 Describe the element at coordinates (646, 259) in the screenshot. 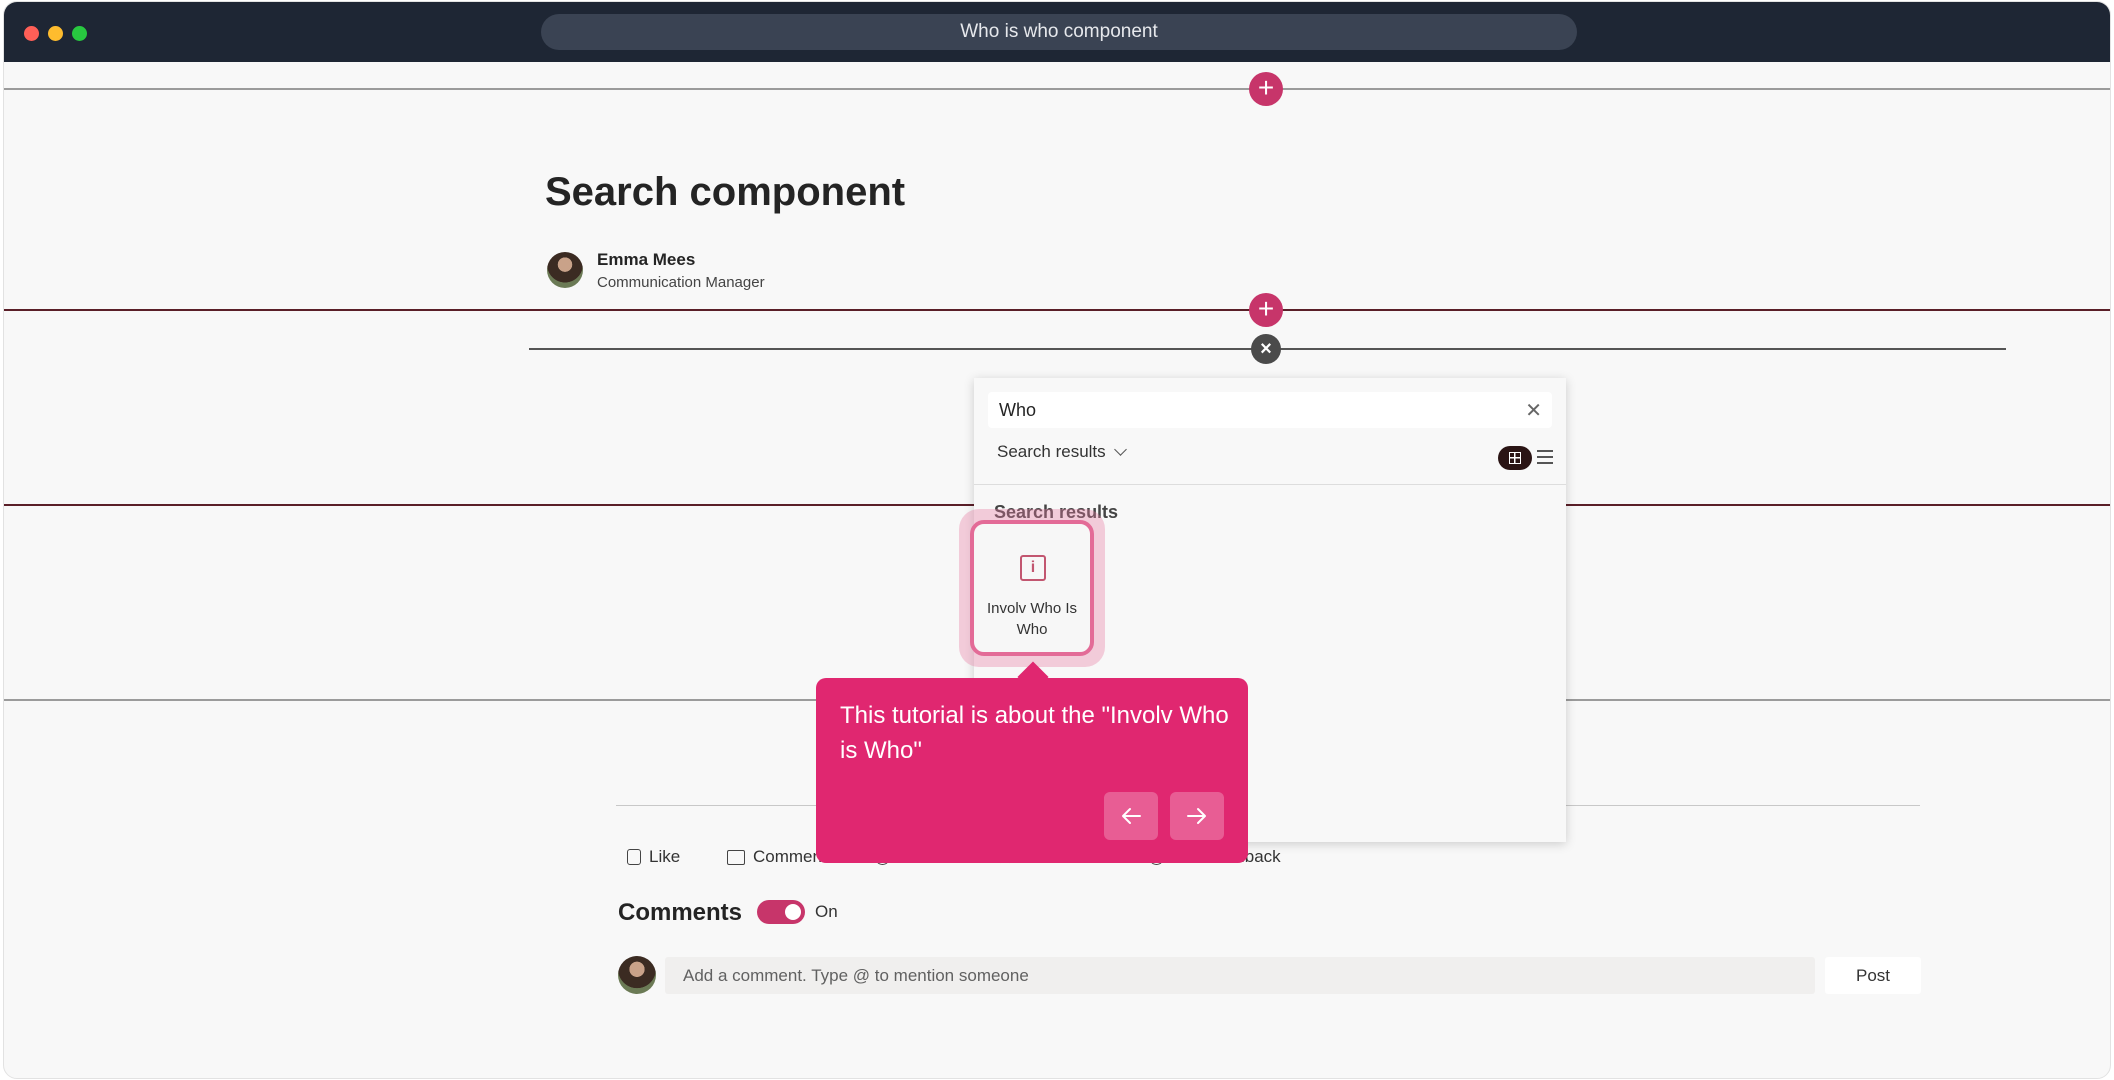

I see `author-name: Emma Mees` at that location.